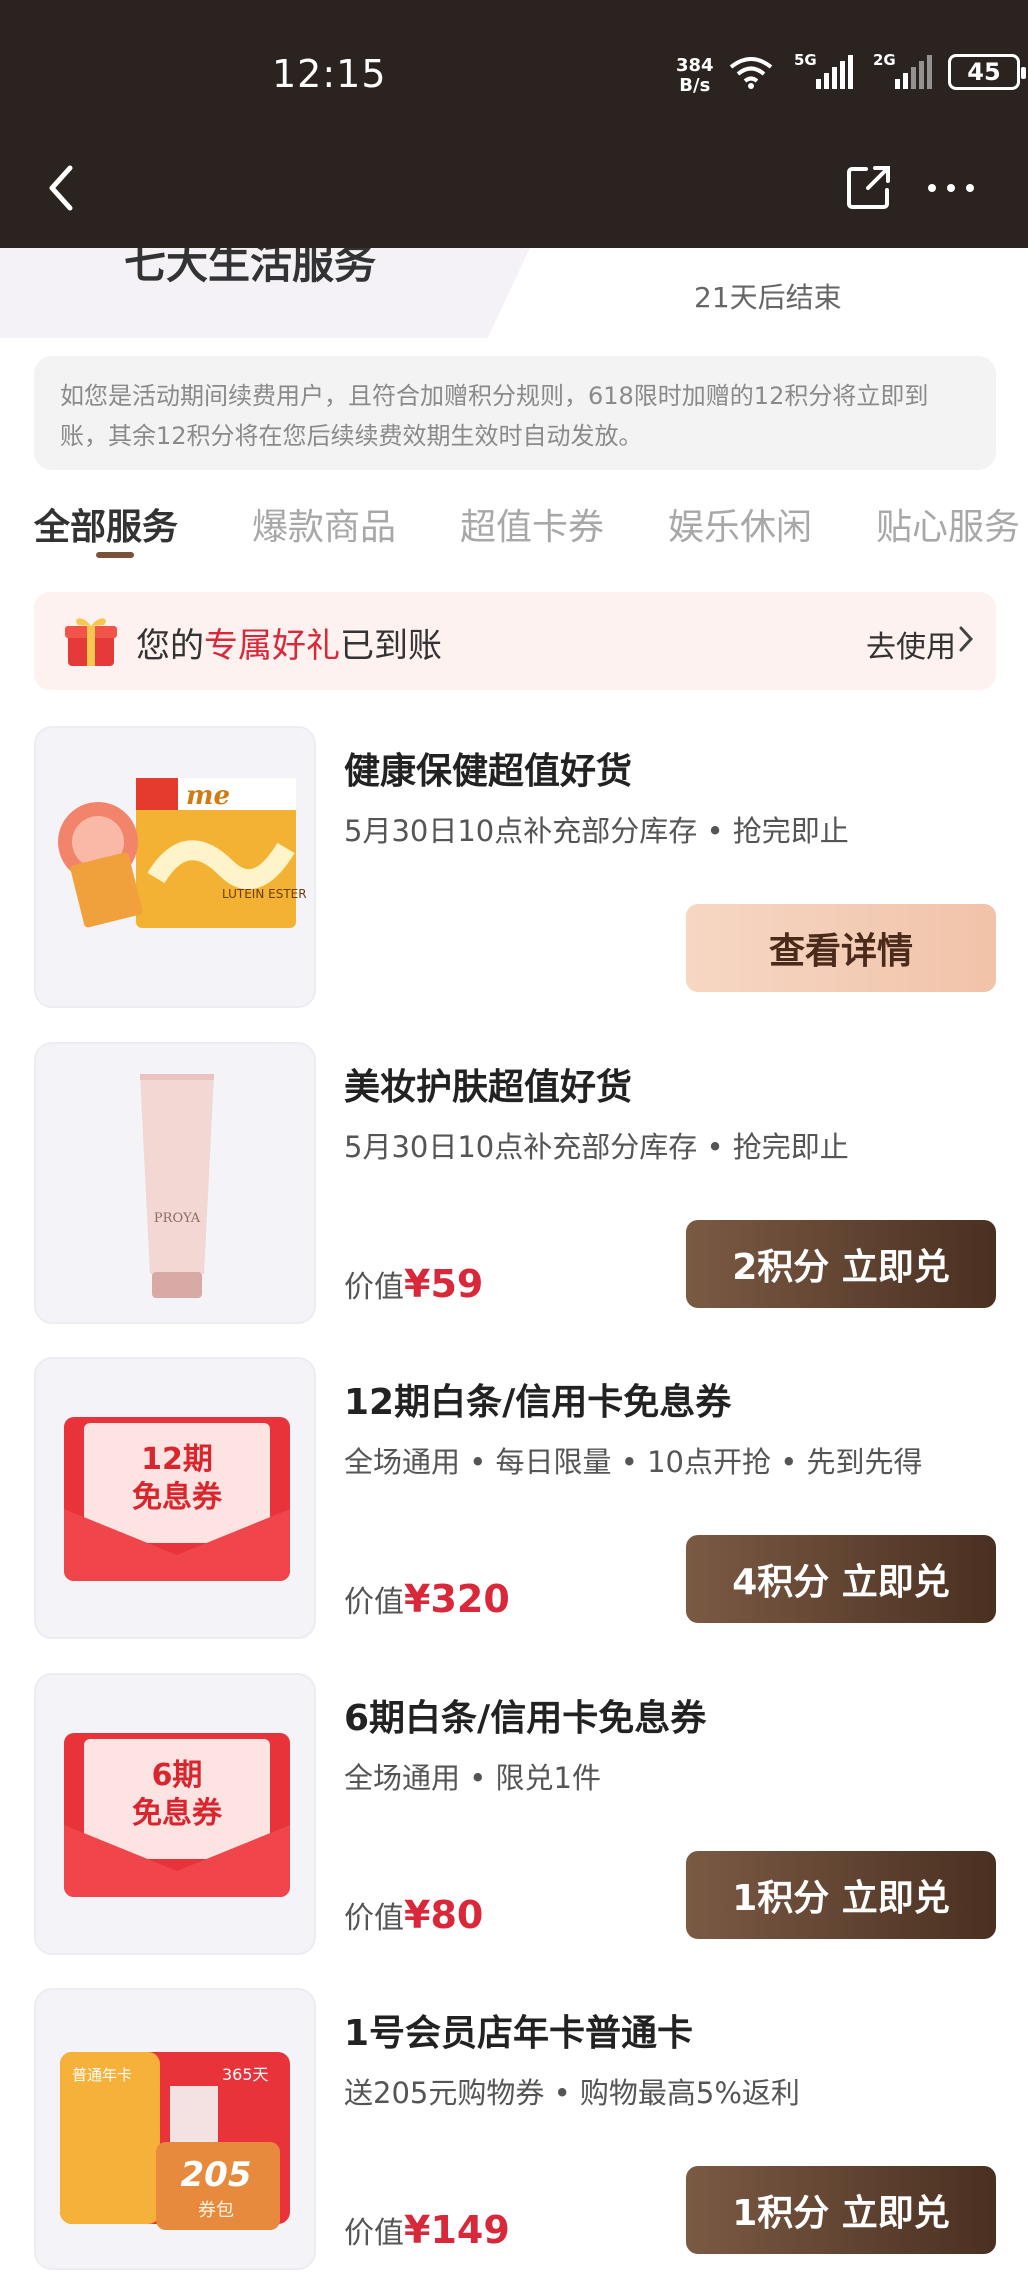  What do you see at coordinates (948, 524) in the screenshot?
I see `tab-care-services: 贴心服务` at bounding box center [948, 524].